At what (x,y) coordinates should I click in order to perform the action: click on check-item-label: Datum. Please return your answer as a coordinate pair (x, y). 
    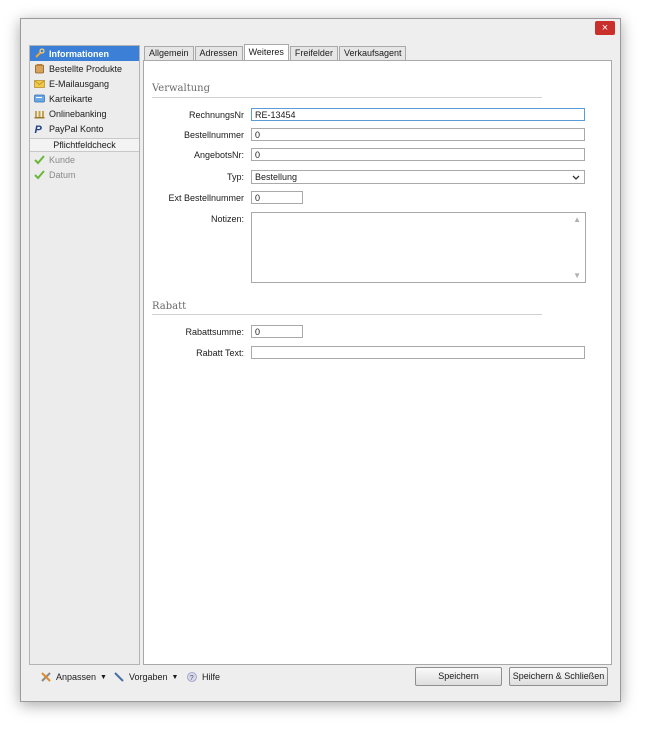
    Looking at the image, I should click on (62, 174).